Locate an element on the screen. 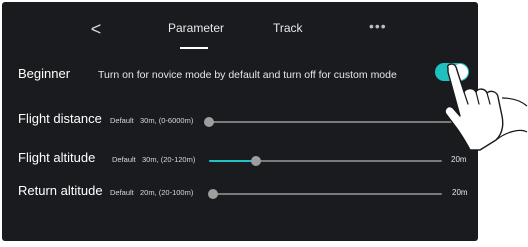 This screenshot has width=528, height=247. flight-distance-row: Flight distance Default 30m, (0-6000m) m is located at coordinates (240, 121).